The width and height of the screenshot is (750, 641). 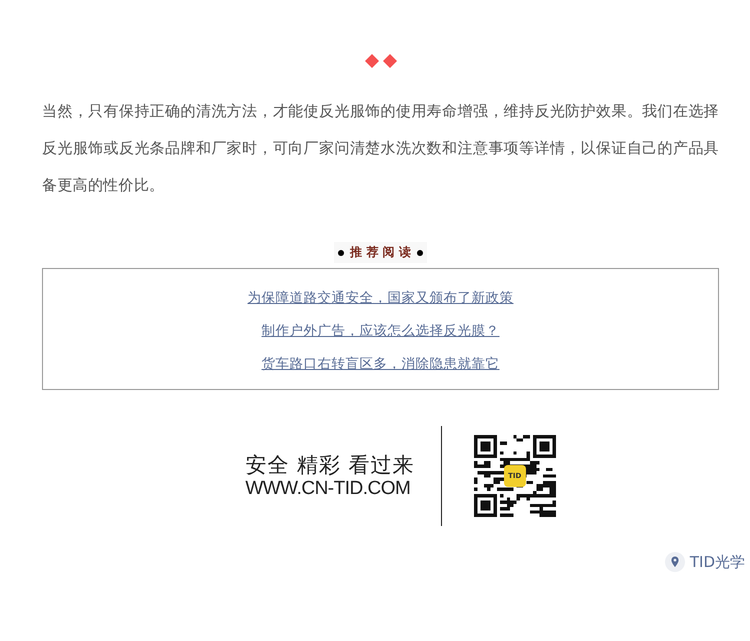 I want to click on article-link: 为保障道路交通安全，国家又颁布了新政策, so click(x=381, y=298).